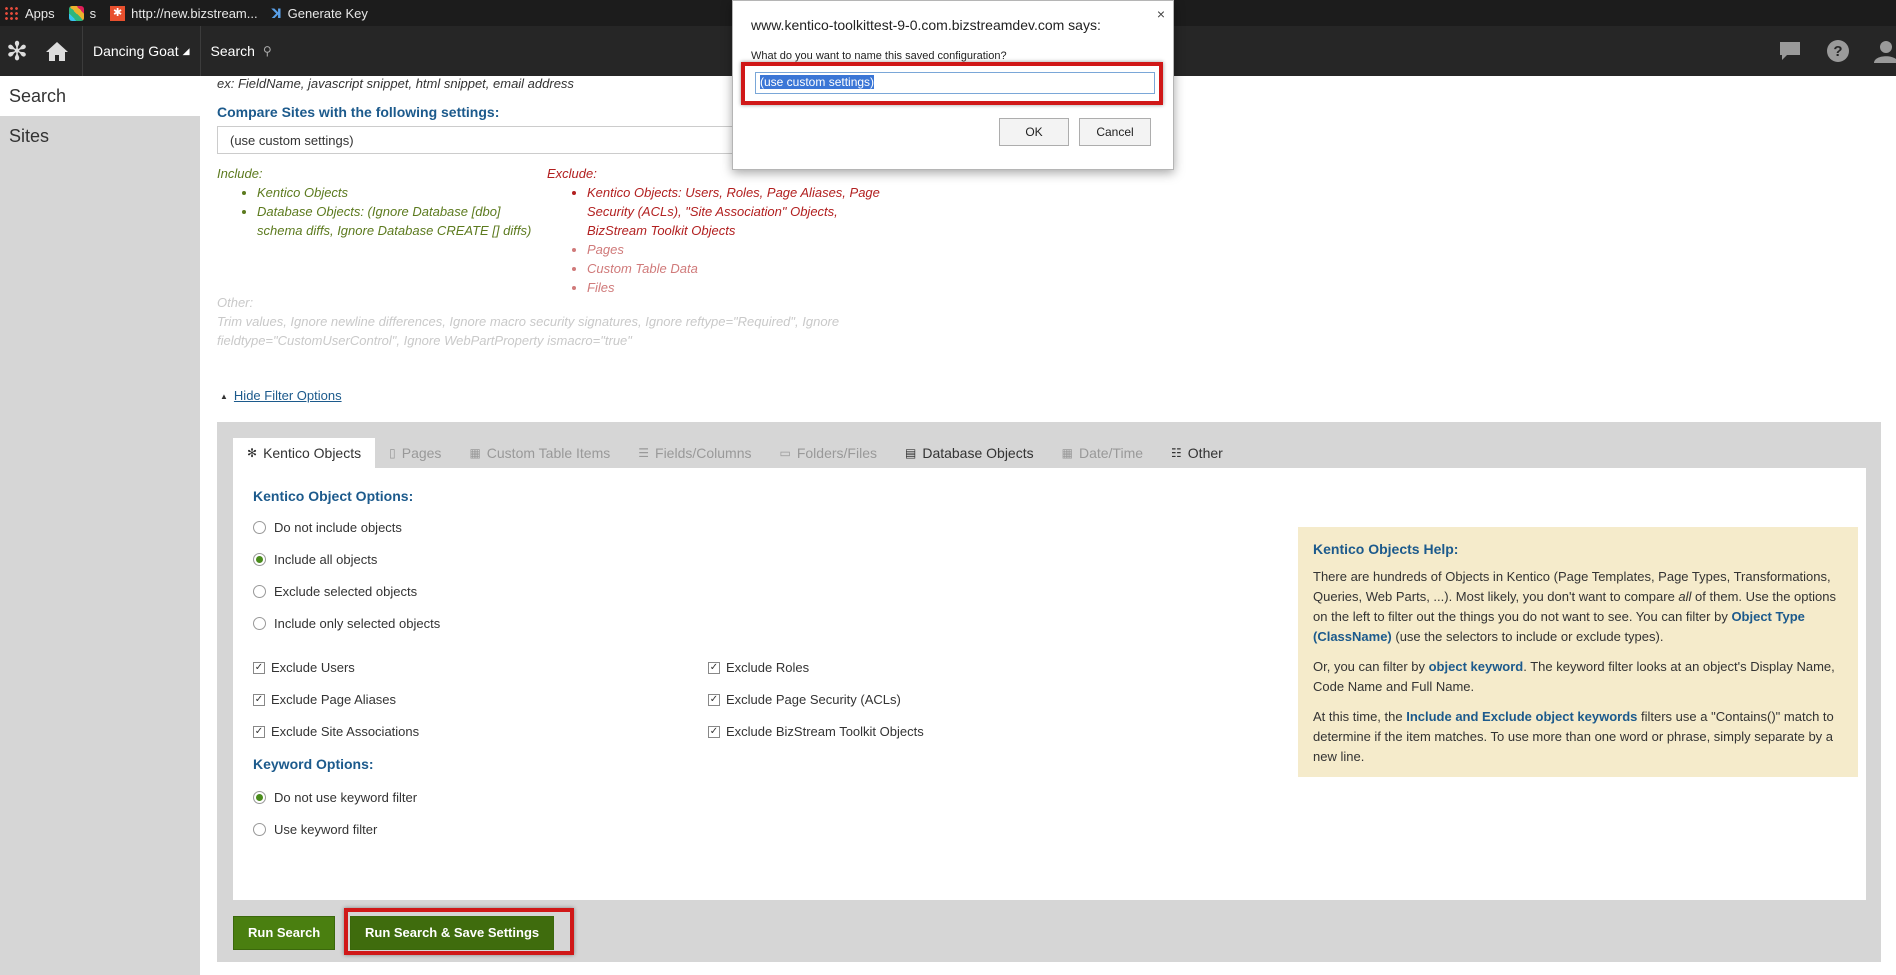  I want to click on user-menu-button, so click(1879, 51).